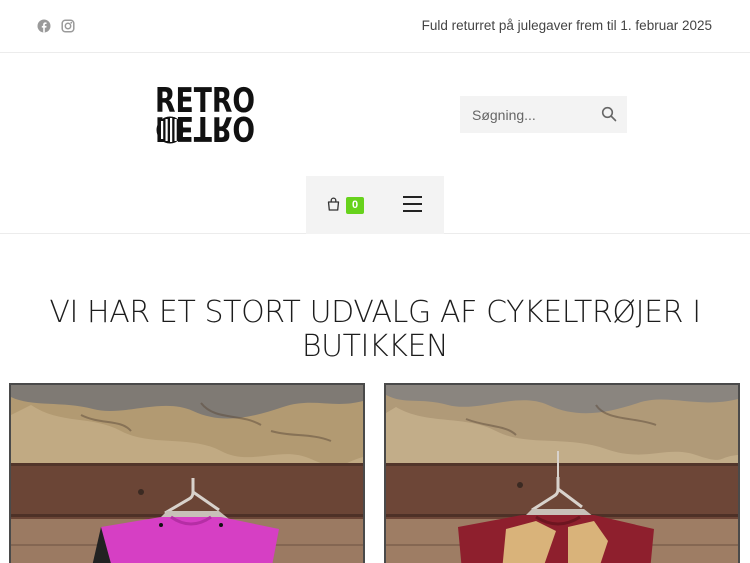 Image resolution: width=750 pixels, height=563 pixels. I want to click on search-input, so click(525, 114).